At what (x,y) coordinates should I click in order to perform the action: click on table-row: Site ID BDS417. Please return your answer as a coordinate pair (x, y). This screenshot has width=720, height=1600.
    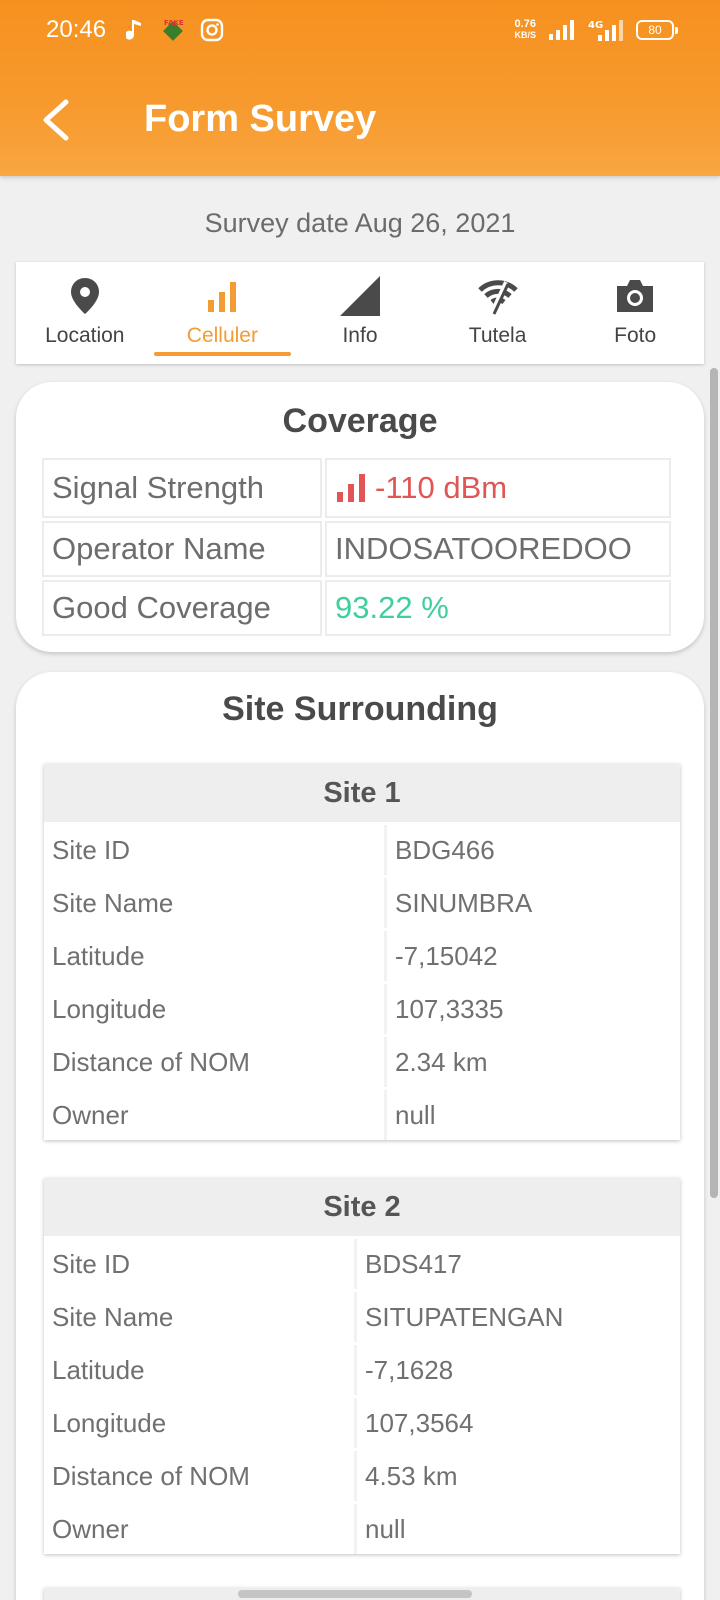
    Looking at the image, I should click on (362, 1264).